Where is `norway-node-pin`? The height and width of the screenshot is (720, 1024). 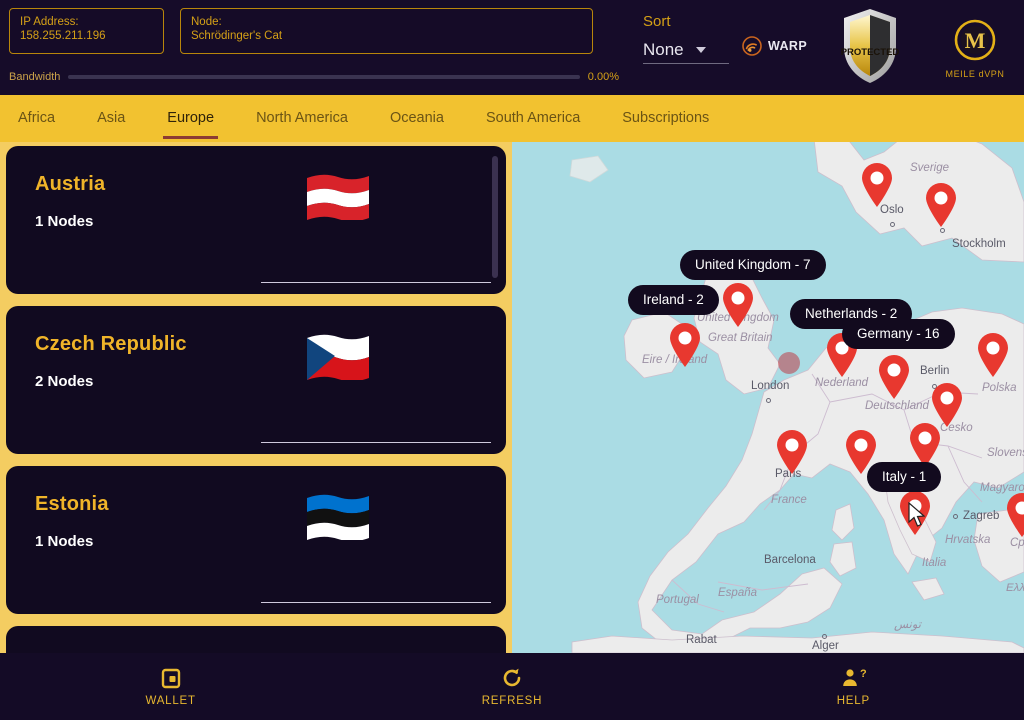
norway-node-pin is located at coordinates (877, 185).